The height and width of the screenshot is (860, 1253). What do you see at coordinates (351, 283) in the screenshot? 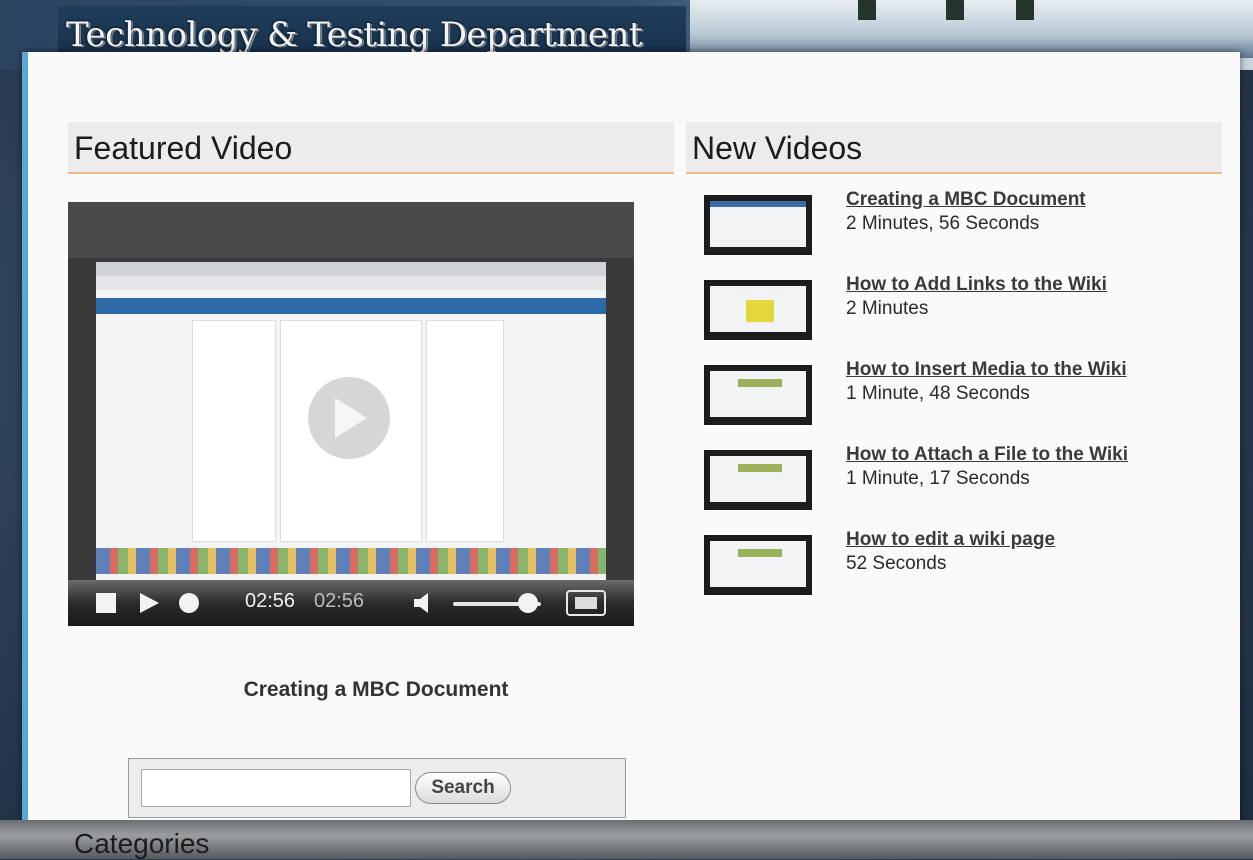
I see `frame-toolbar` at bounding box center [351, 283].